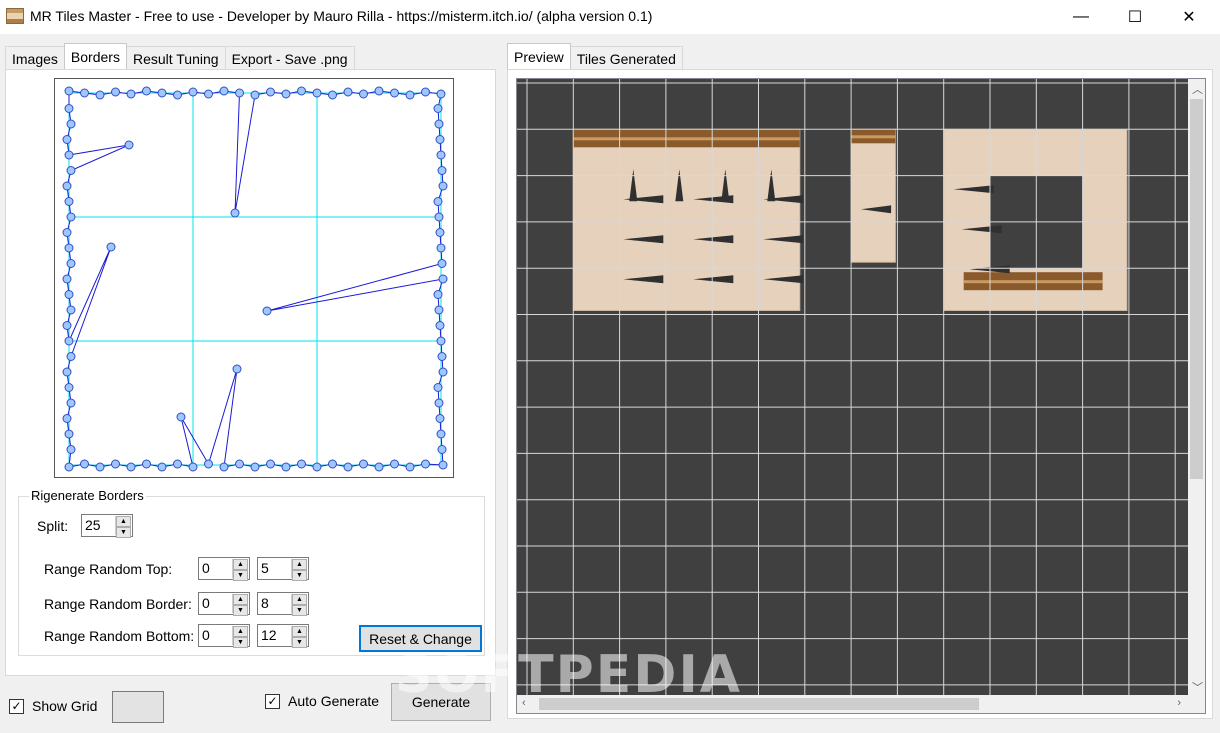  Describe the element at coordinates (1033, 282) in the screenshot. I see `wood-bar-3-stripe` at that location.